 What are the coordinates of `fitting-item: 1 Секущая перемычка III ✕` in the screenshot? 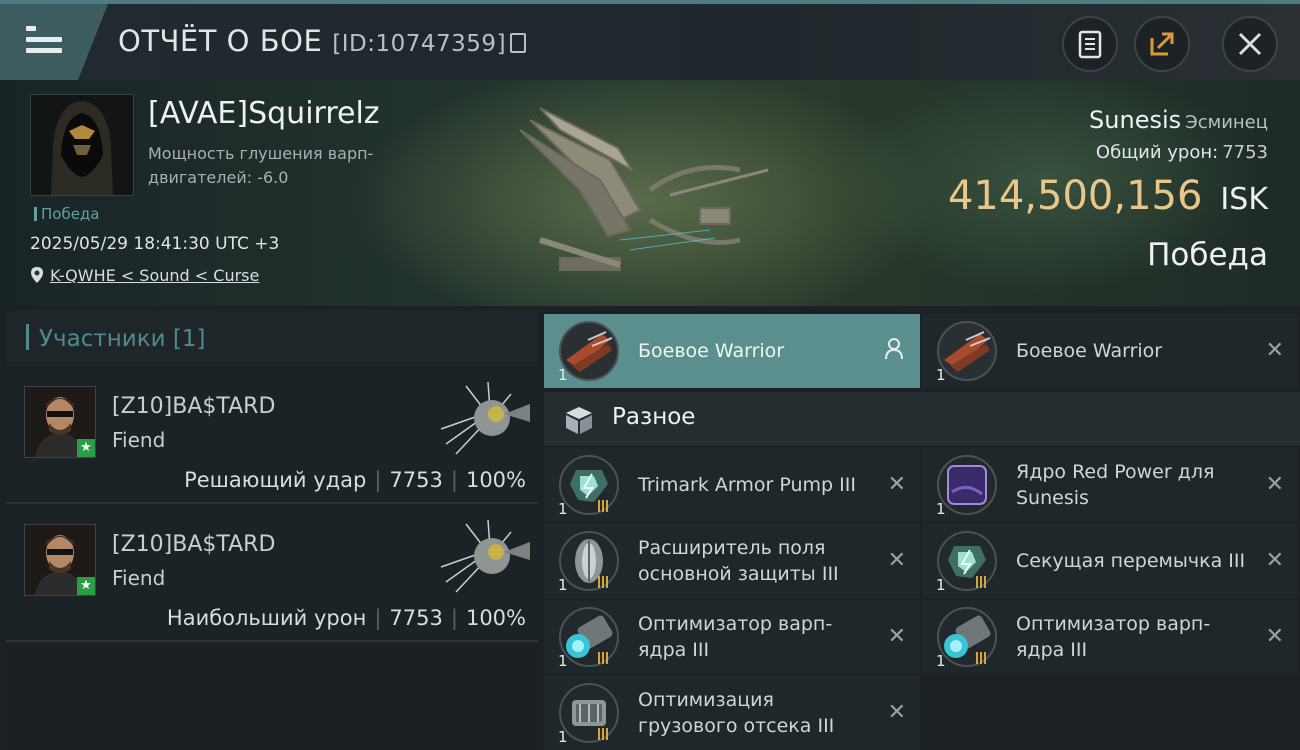 It's located at (1110, 561).